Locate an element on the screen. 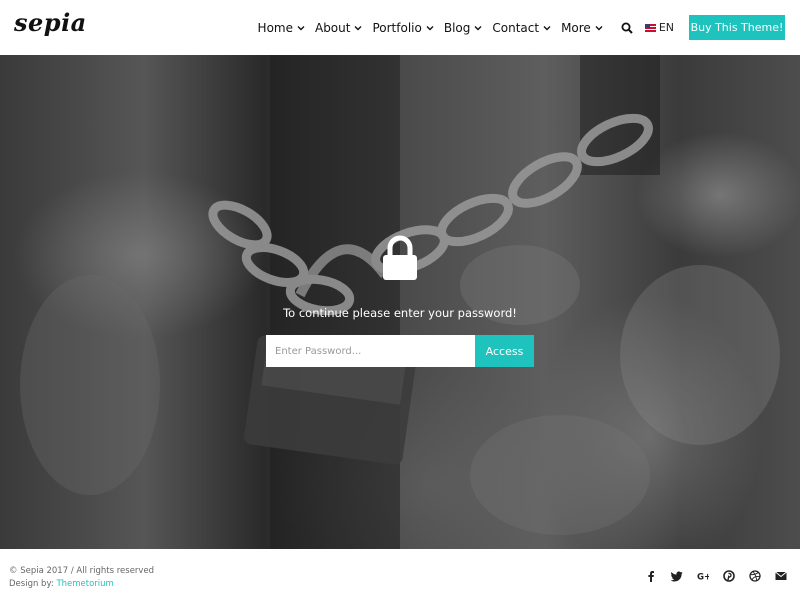  password-form: Access is located at coordinates (400, 351).